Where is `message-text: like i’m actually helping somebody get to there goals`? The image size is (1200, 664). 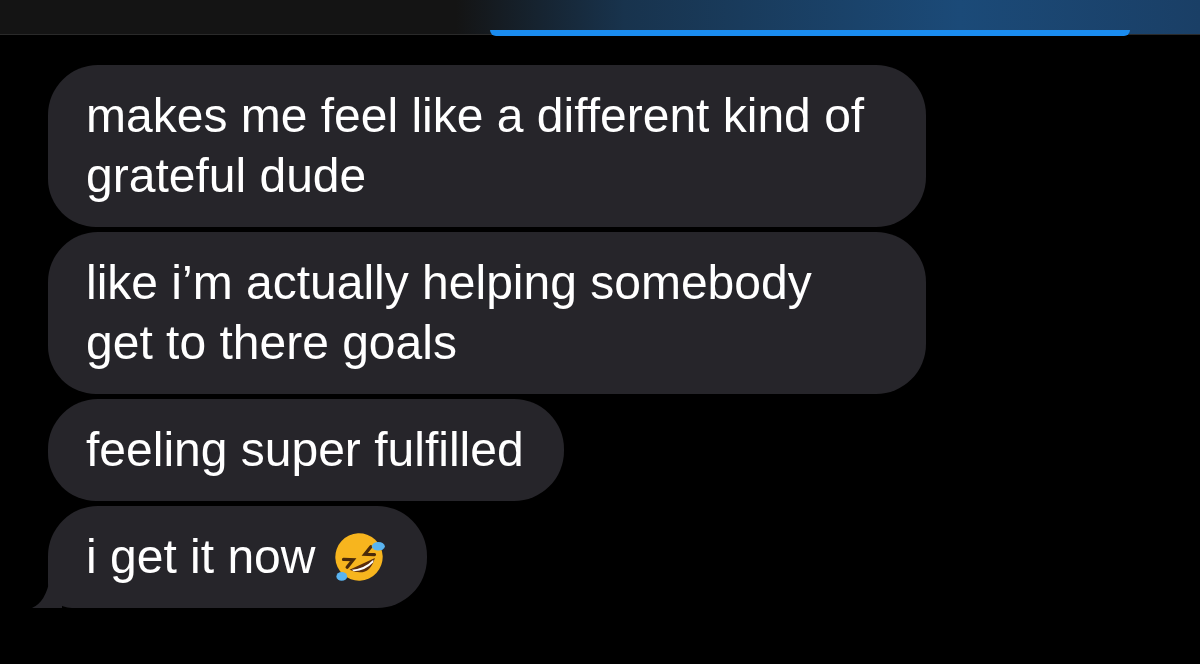
message-text: like i’m actually helping somebody get to there goals is located at coordinates (449, 313).